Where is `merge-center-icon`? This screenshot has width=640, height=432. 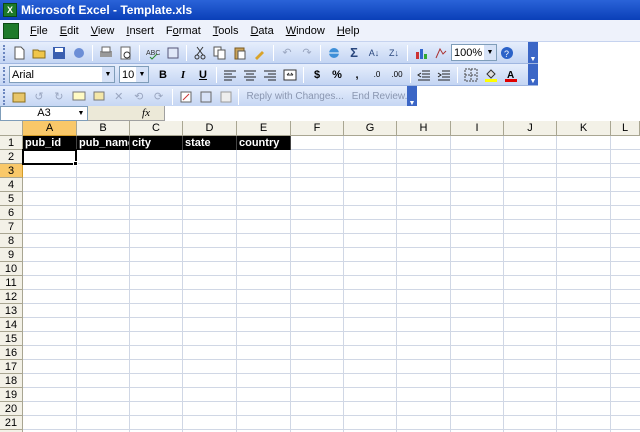 merge-center-icon is located at coordinates (290, 75).